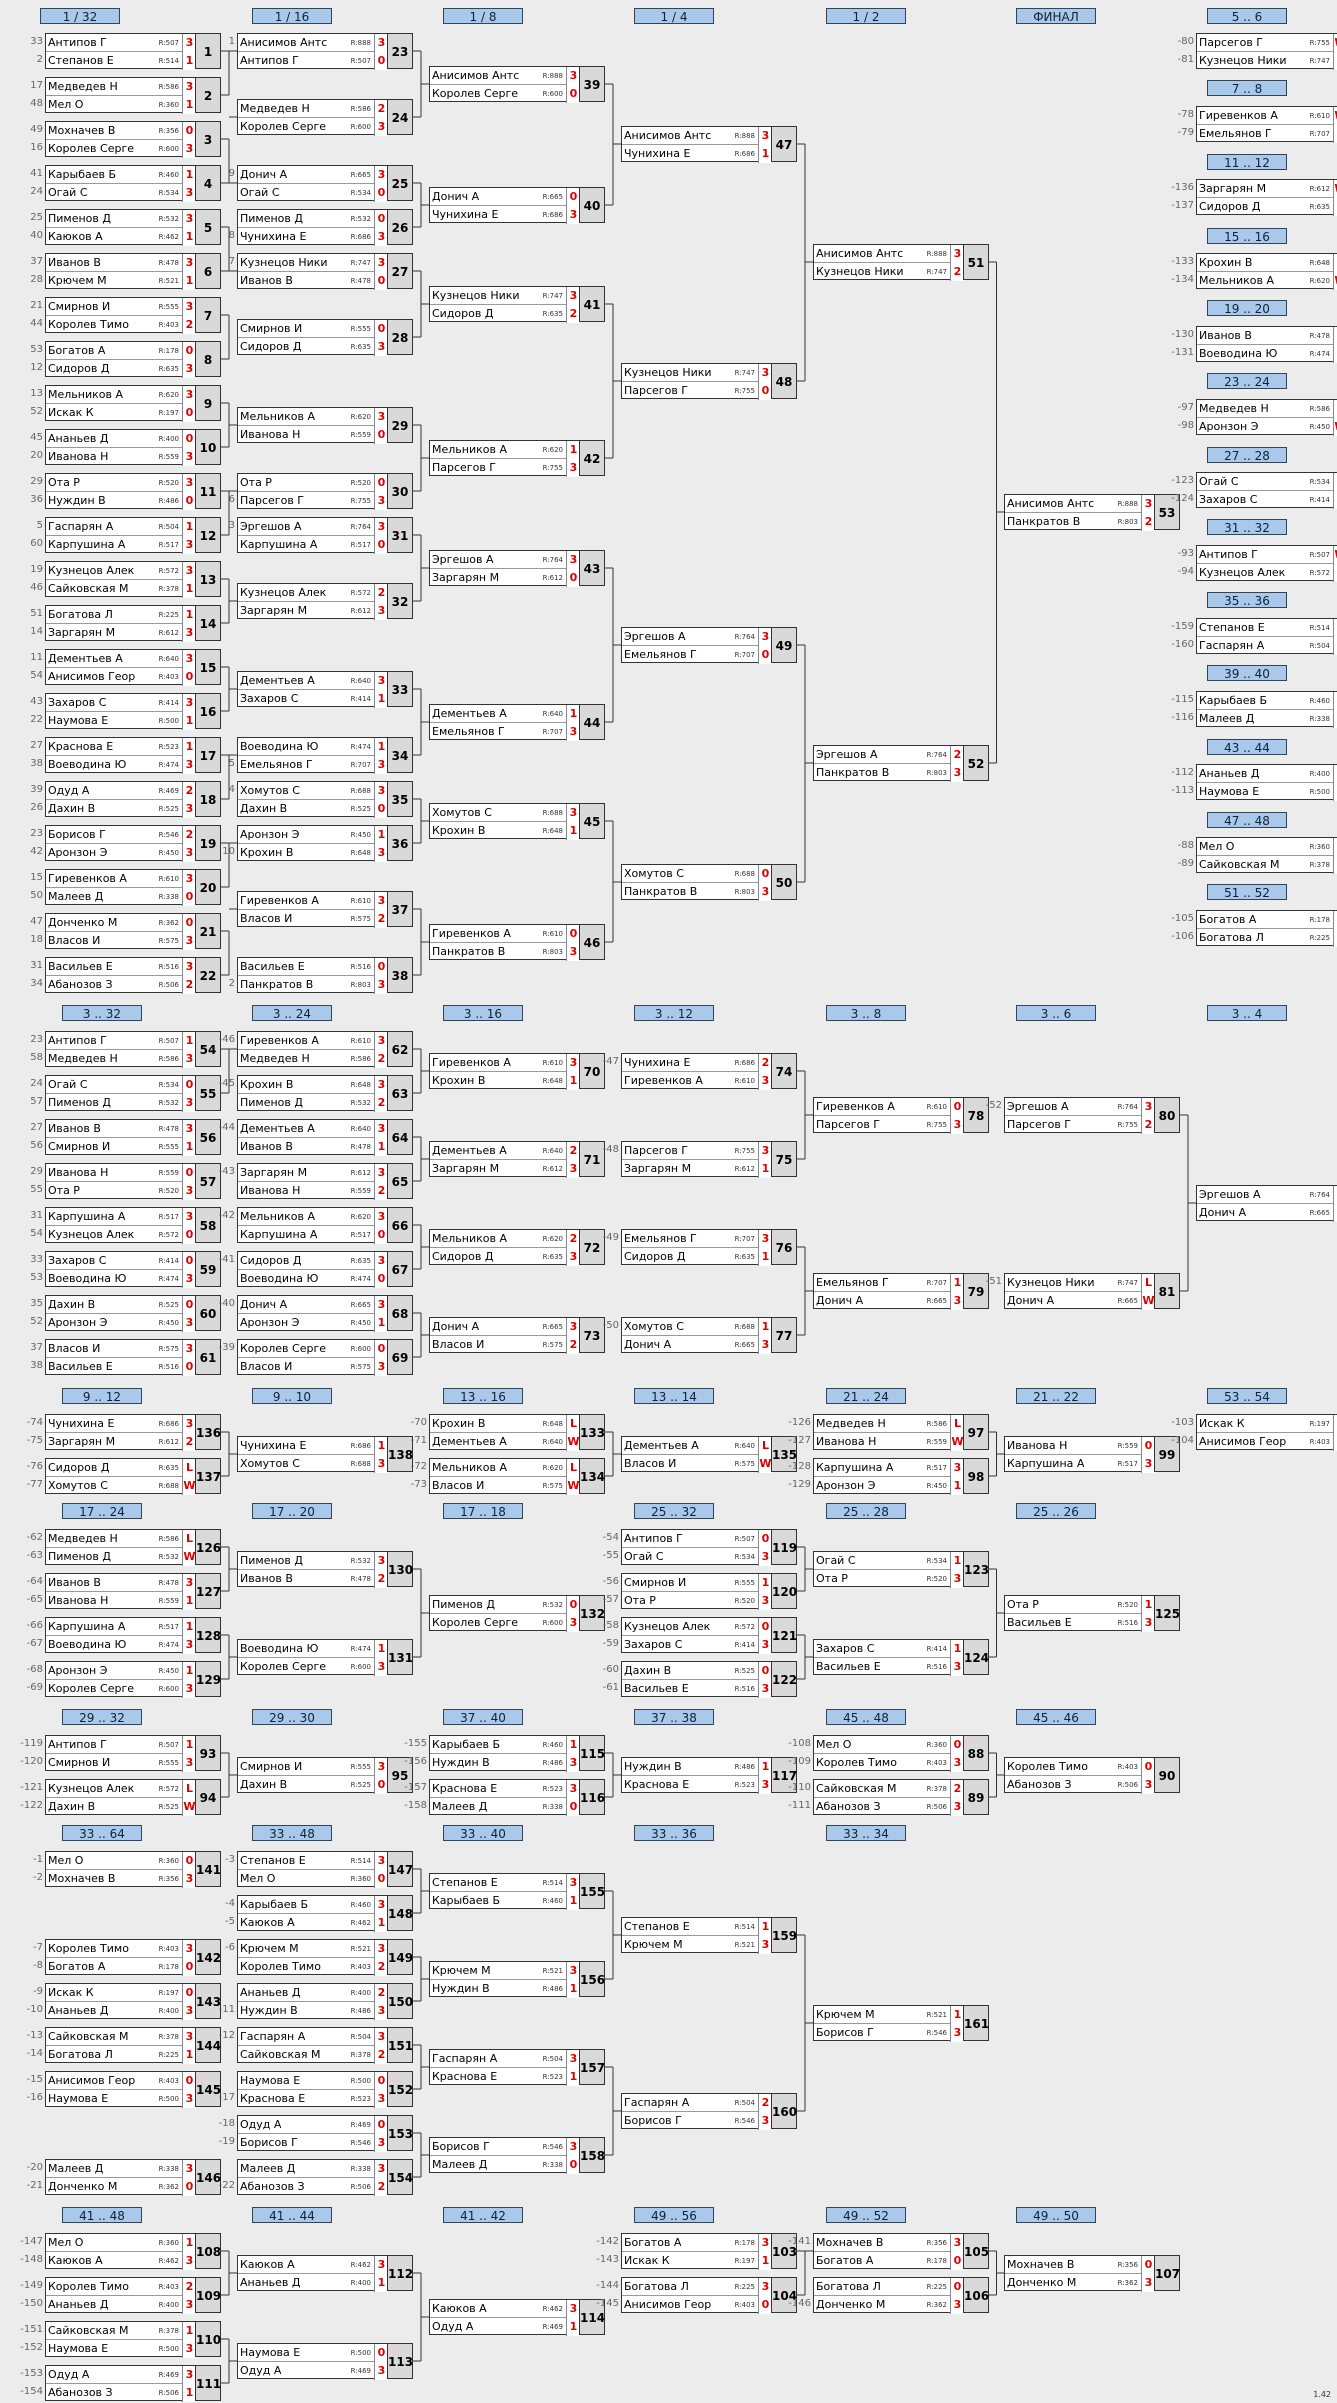  I want to click on round-header: 37 .. 38, so click(674, 1717).